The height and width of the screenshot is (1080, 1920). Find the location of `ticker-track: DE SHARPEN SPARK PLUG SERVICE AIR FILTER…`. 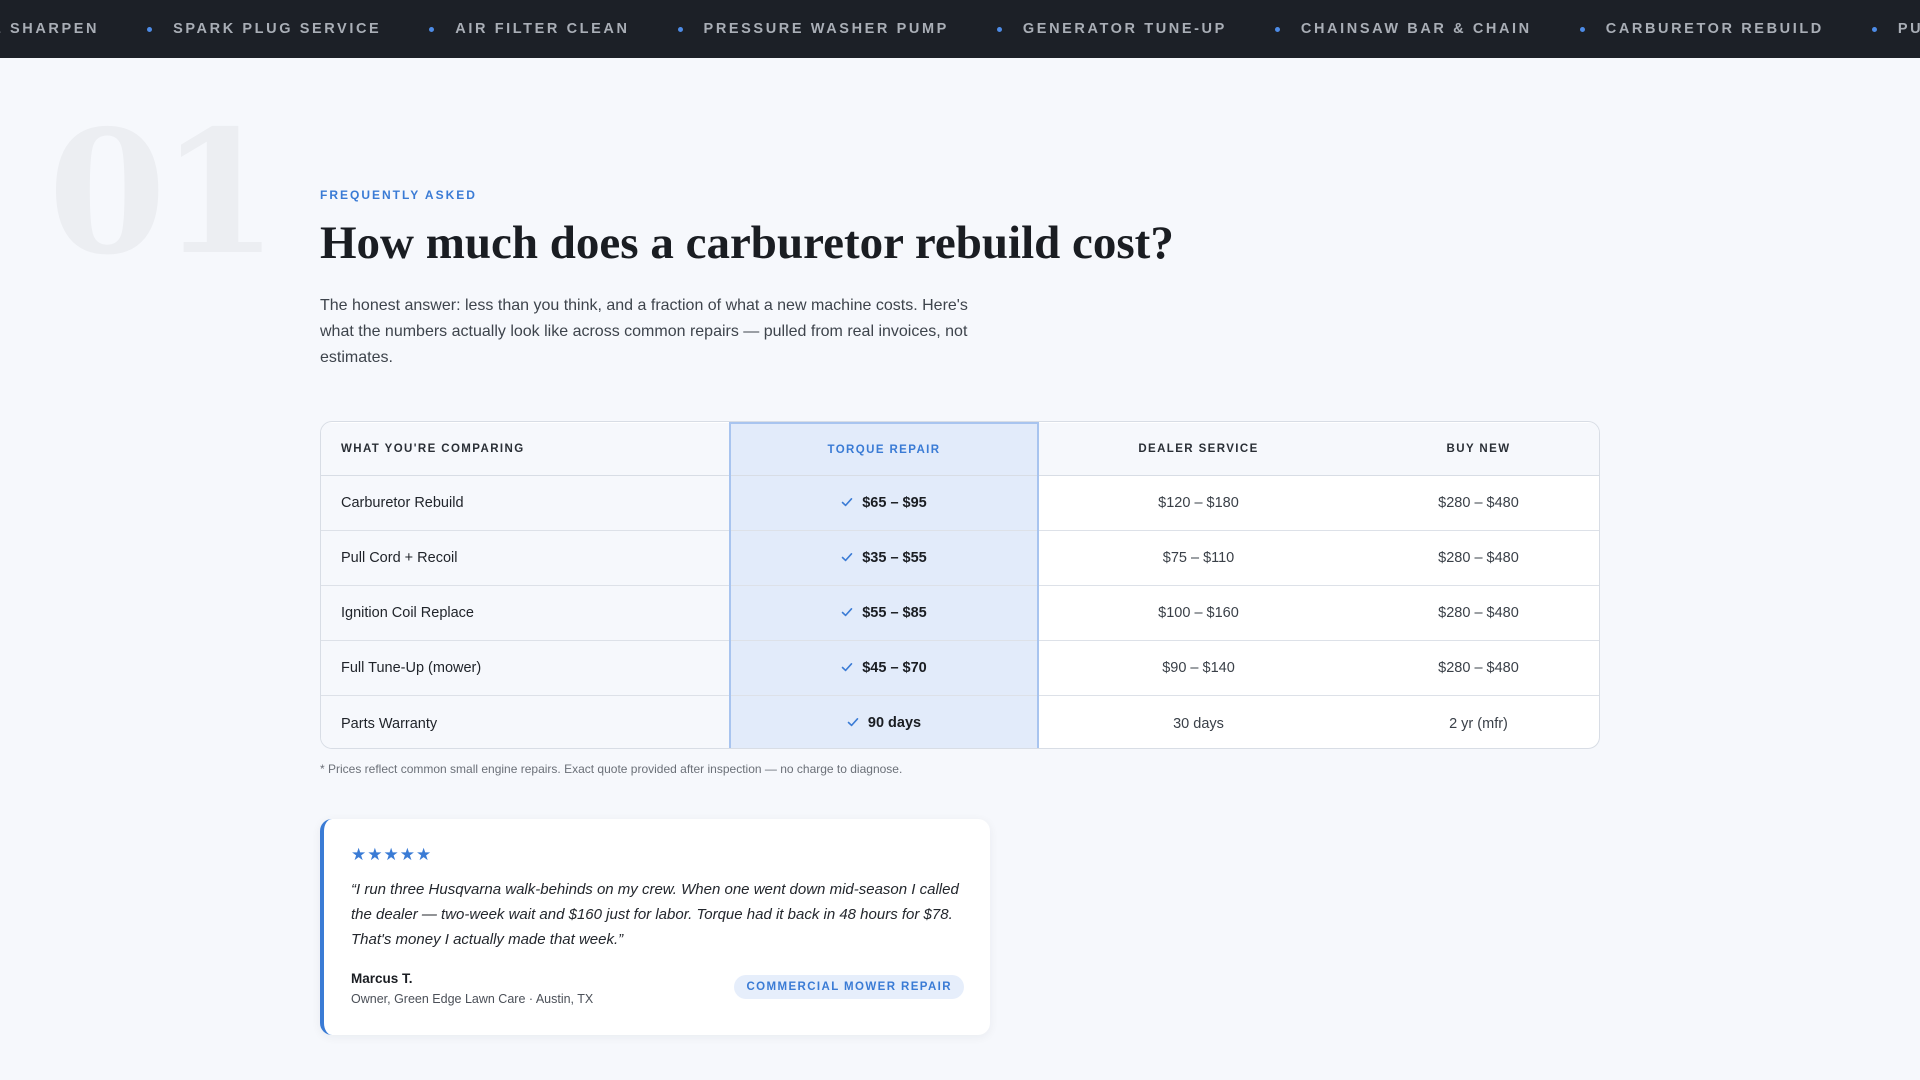

ticker-track: DE SHARPEN SPARK PLUG SERVICE AIR FILTER… is located at coordinates (960, 29).